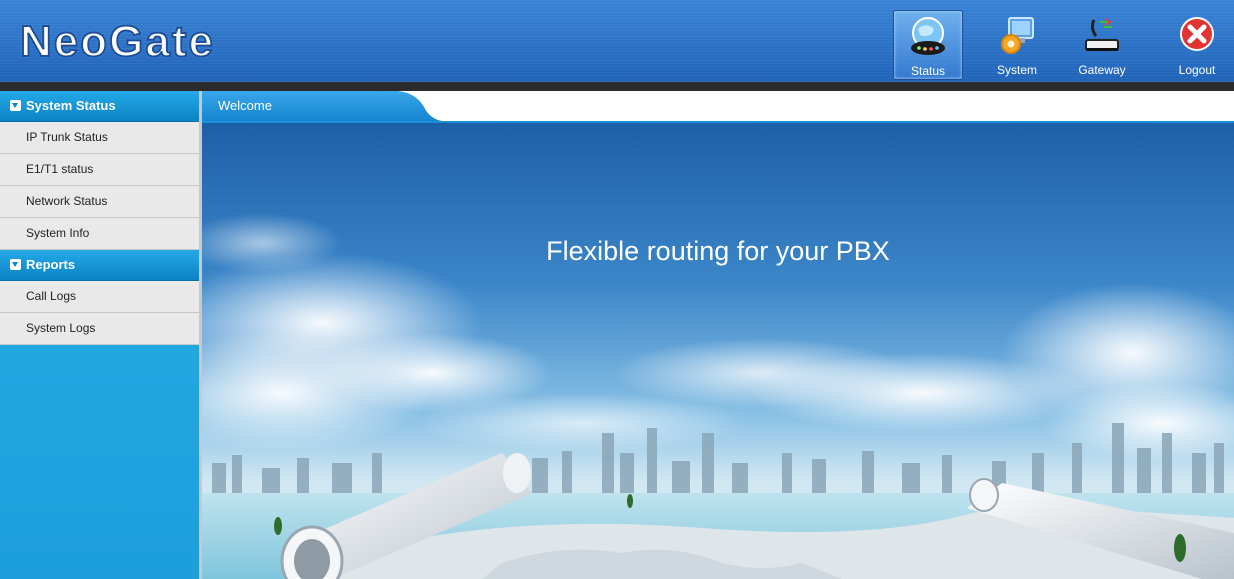 The image size is (1234, 579). What do you see at coordinates (928, 71) in the screenshot?
I see `nav-status-label: Status` at bounding box center [928, 71].